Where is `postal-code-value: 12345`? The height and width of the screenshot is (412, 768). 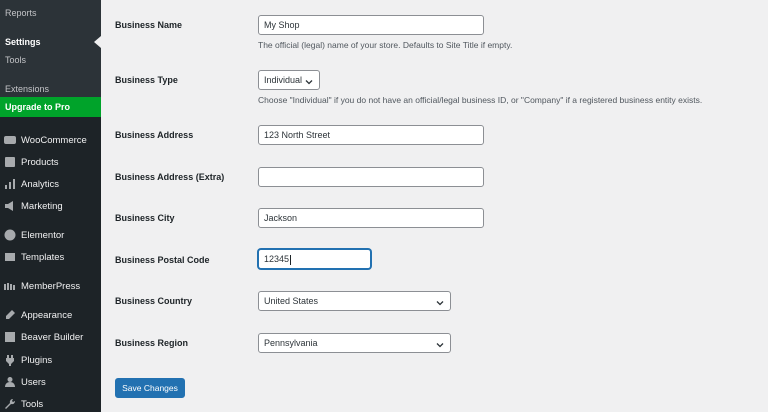 postal-code-value: 12345 is located at coordinates (277, 259).